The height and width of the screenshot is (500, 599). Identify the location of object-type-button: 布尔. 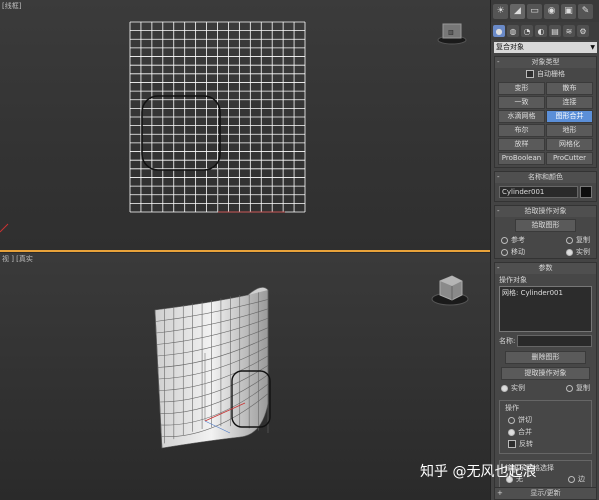
(521, 130).